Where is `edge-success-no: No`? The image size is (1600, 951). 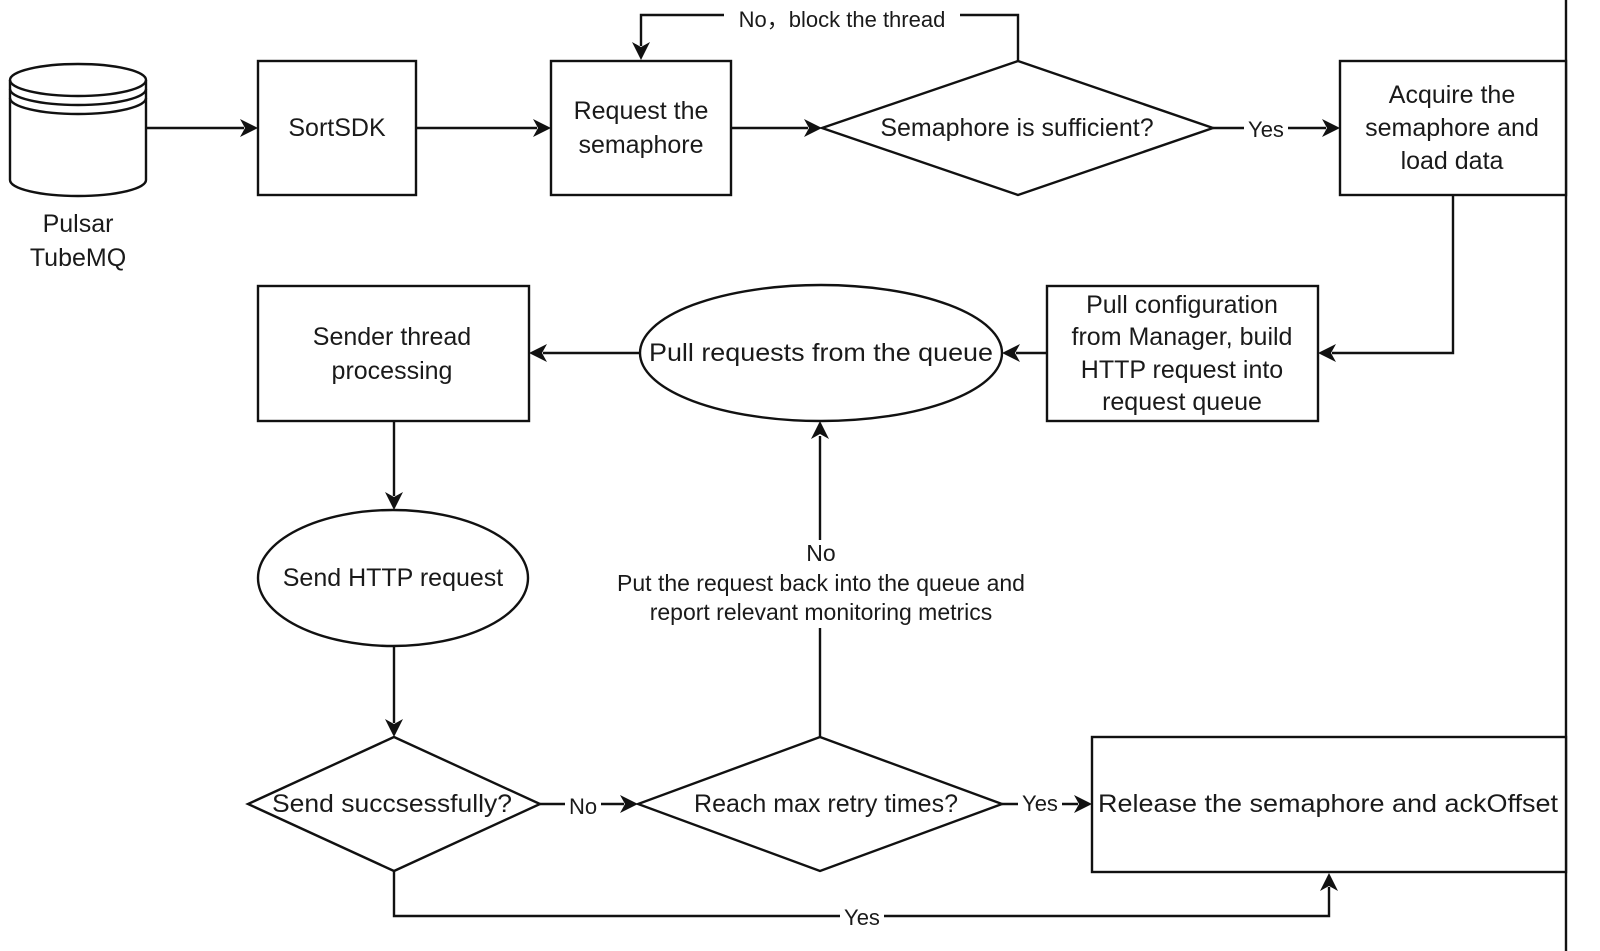
edge-success-no: No is located at coordinates (589, 805).